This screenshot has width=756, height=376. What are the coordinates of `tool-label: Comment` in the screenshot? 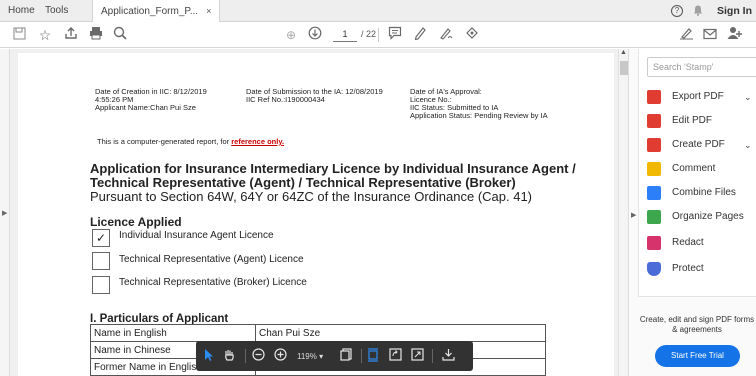 It's located at (694, 168).